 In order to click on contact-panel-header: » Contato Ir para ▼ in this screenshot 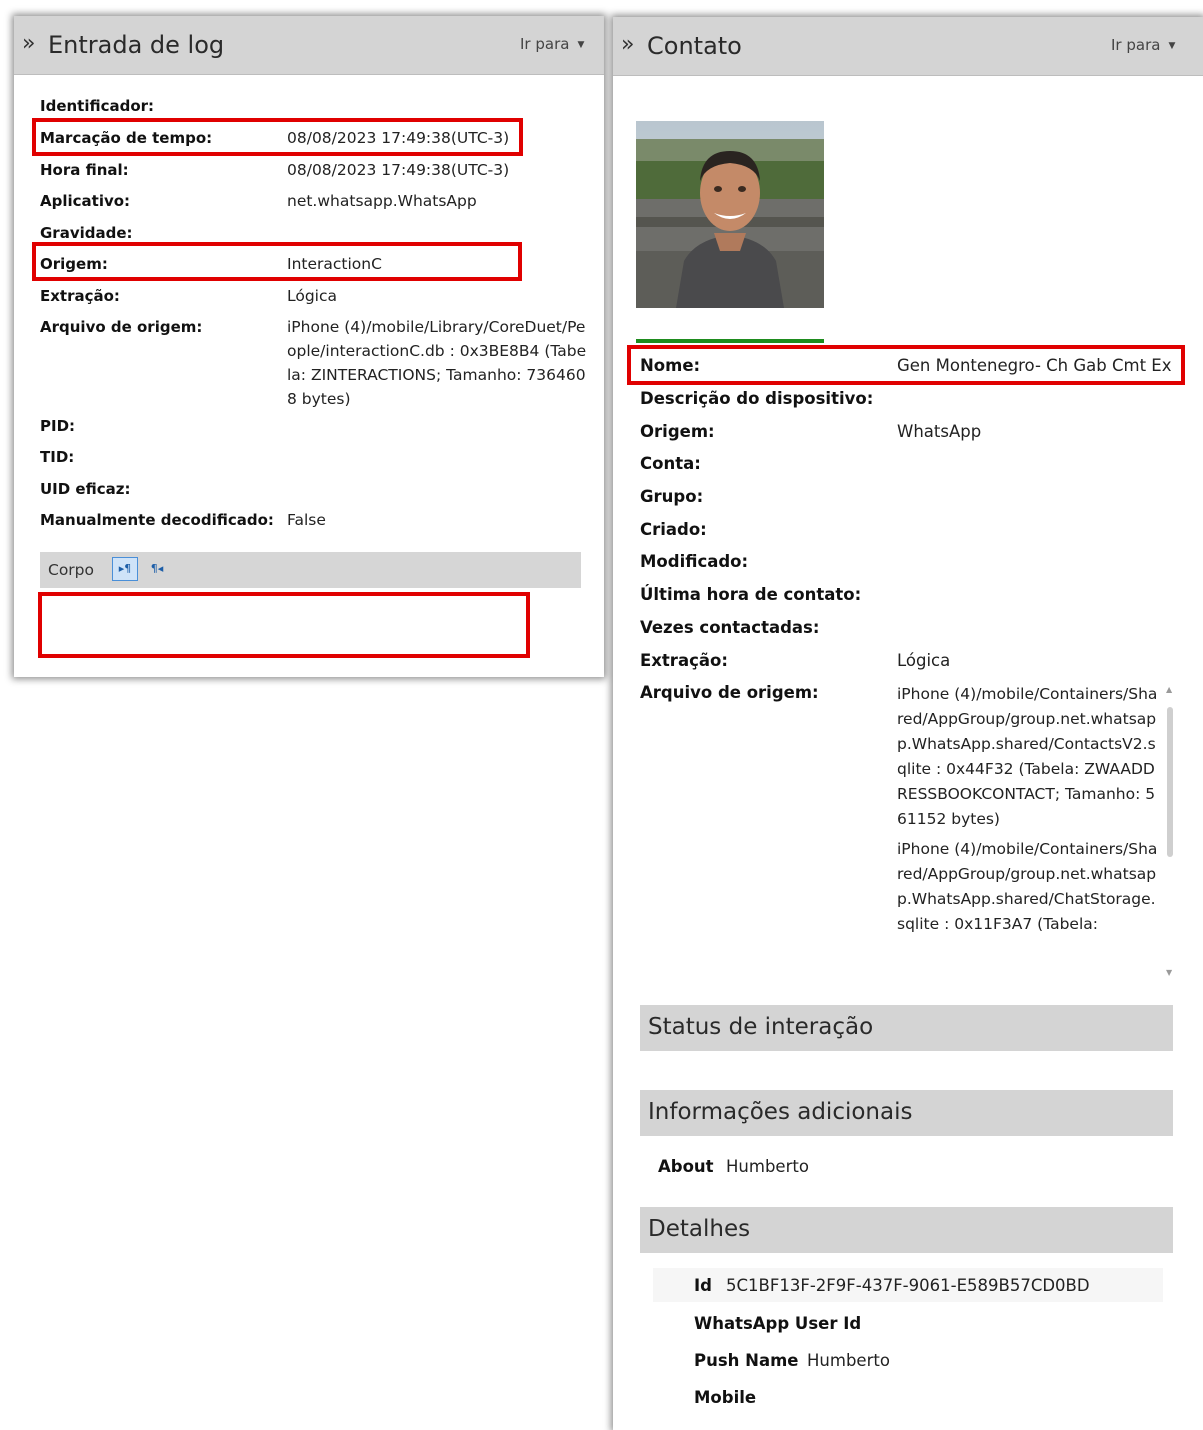, I will do `click(908, 46)`.